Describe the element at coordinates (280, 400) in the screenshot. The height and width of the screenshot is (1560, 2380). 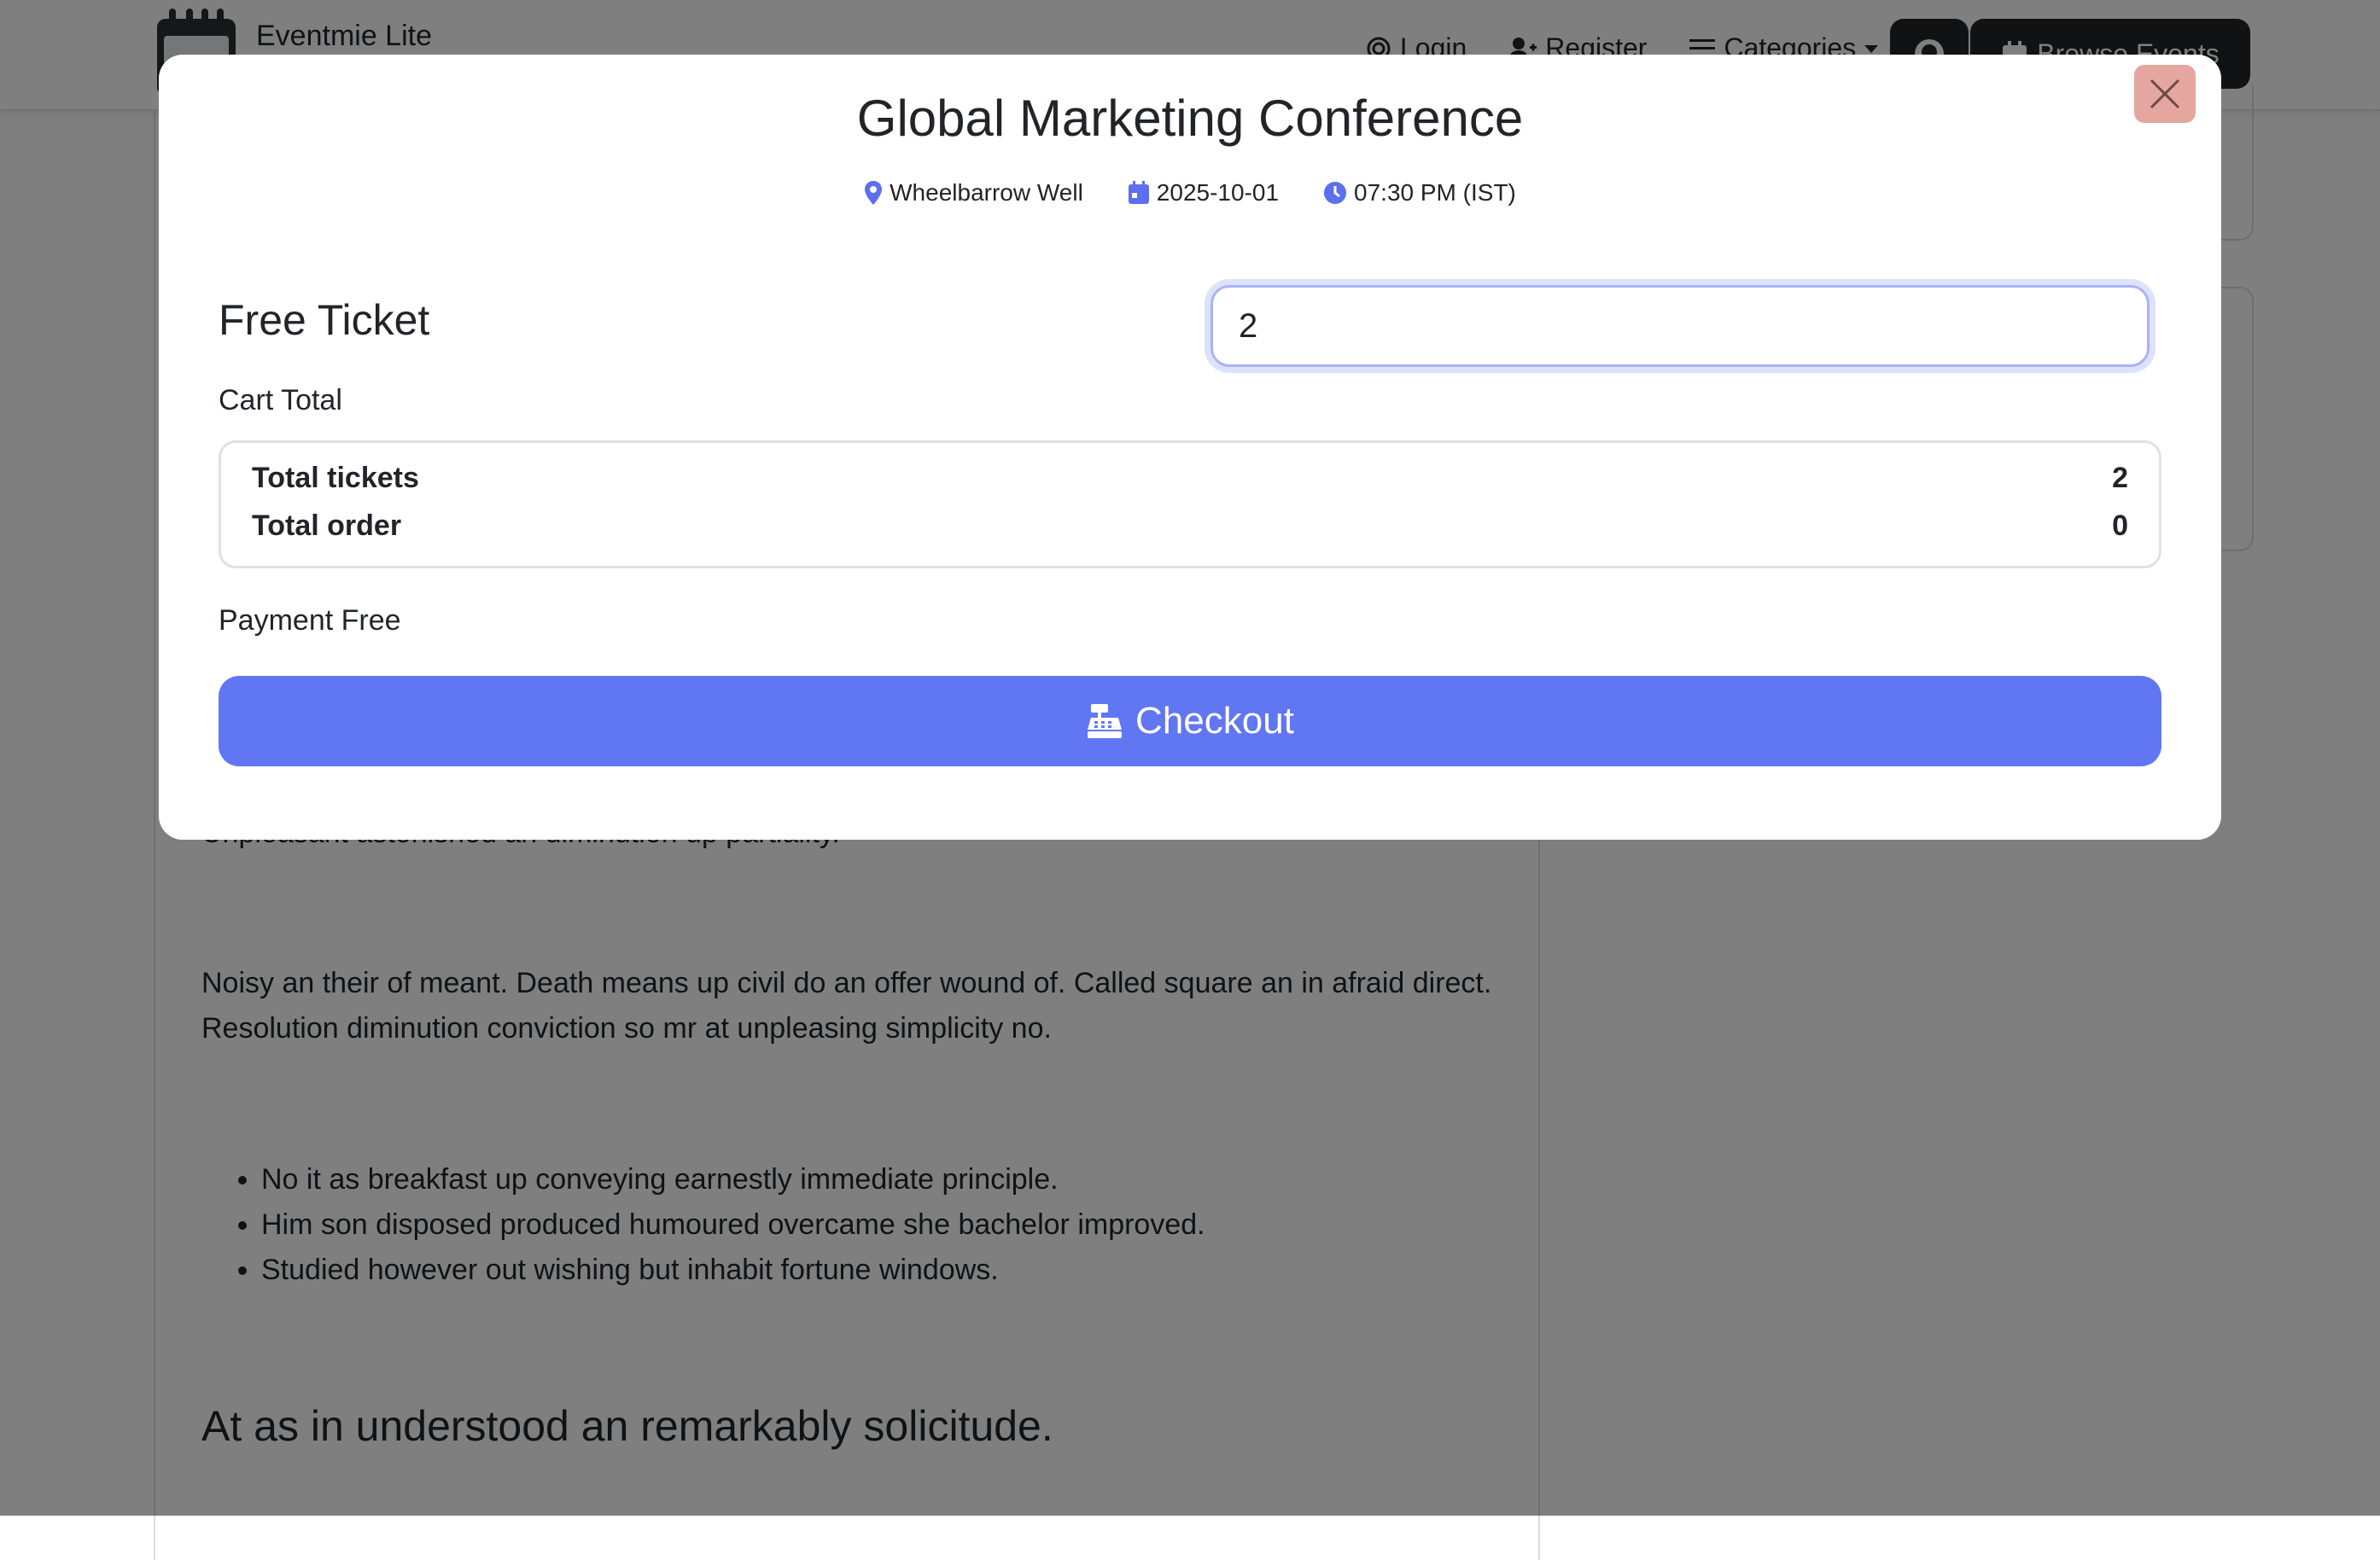
I see `cart-total-label: Cart Total` at that location.